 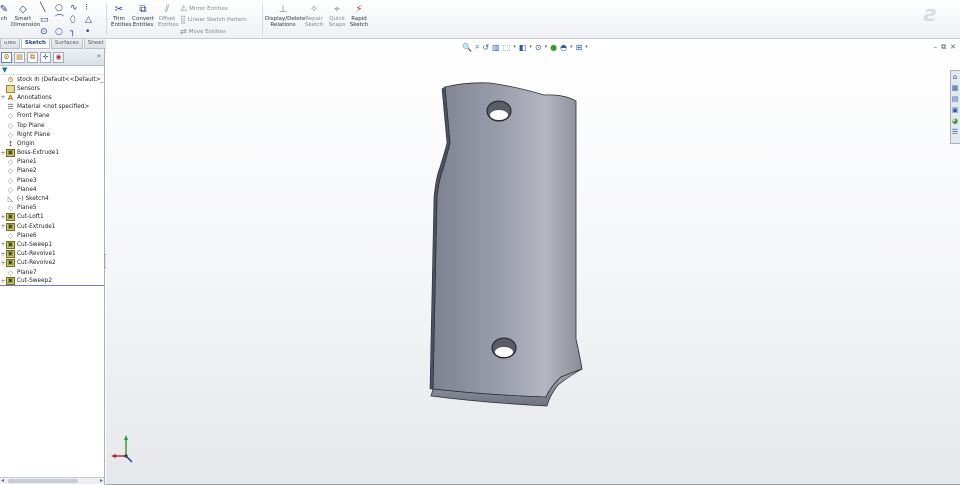 What do you see at coordinates (27, 180) in the screenshot?
I see `tree-item-label: Plane3` at bounding box center [27, 180].